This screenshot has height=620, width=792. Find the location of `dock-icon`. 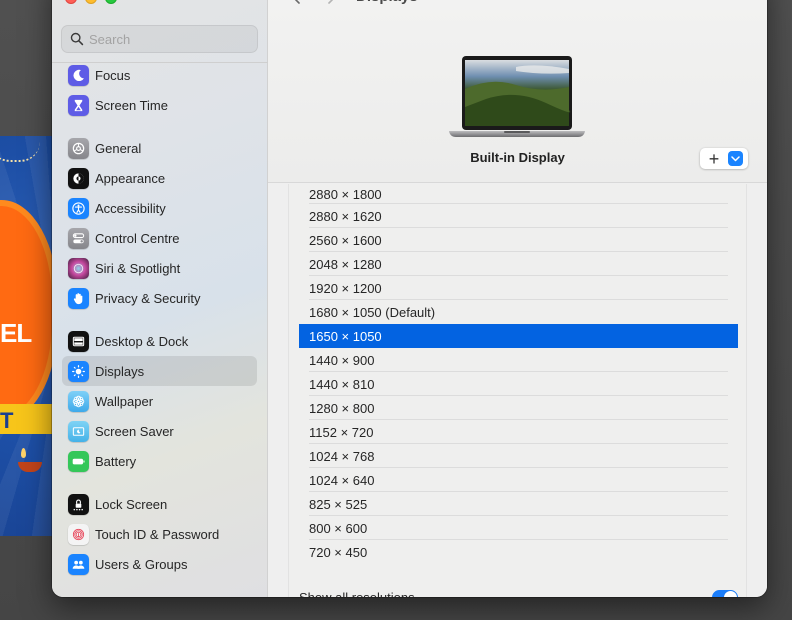

dock-icon is located at coordinates (78, 341).